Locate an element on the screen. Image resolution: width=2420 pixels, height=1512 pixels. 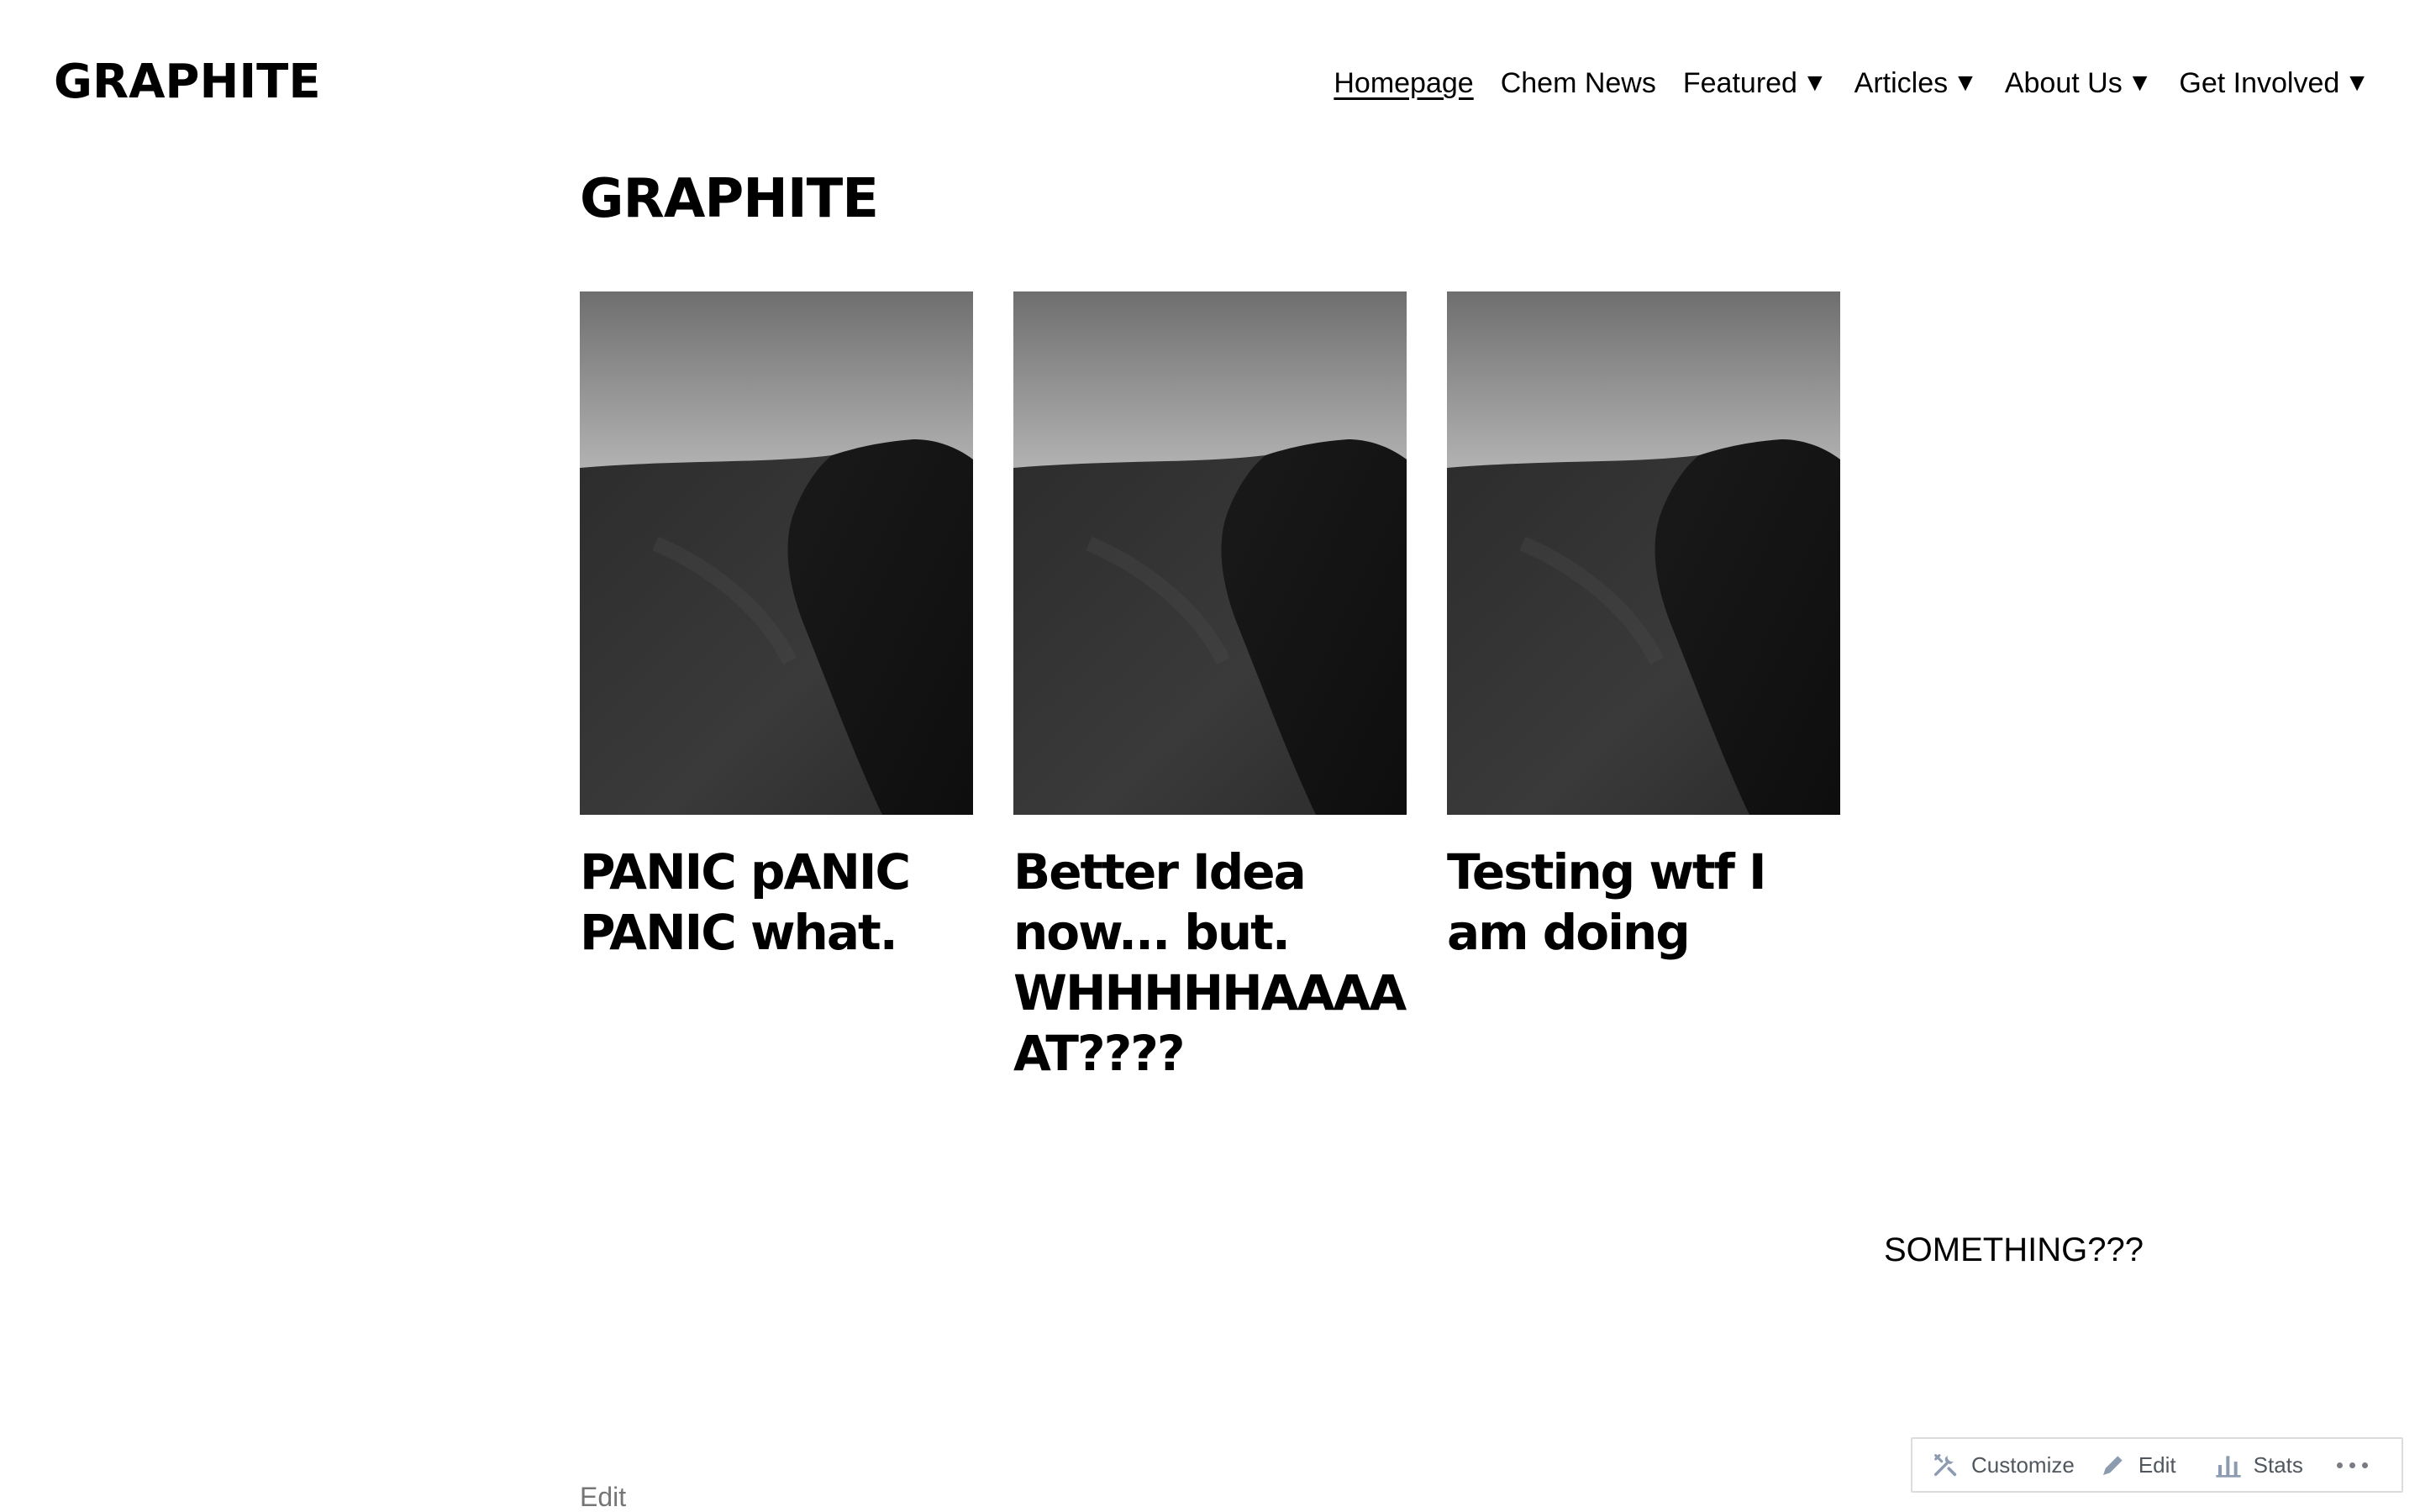
customize-button: Customize is located at coordinates (2003, 1465).